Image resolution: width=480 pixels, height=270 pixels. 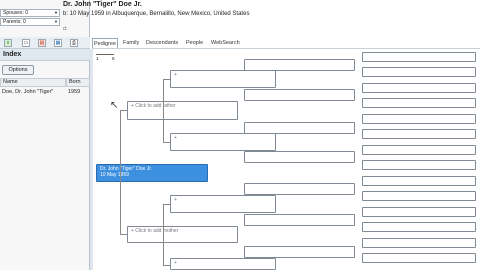 I want to click on spouses-dropdown: Spouses: 0 ▼, so click(x=30, y=13).